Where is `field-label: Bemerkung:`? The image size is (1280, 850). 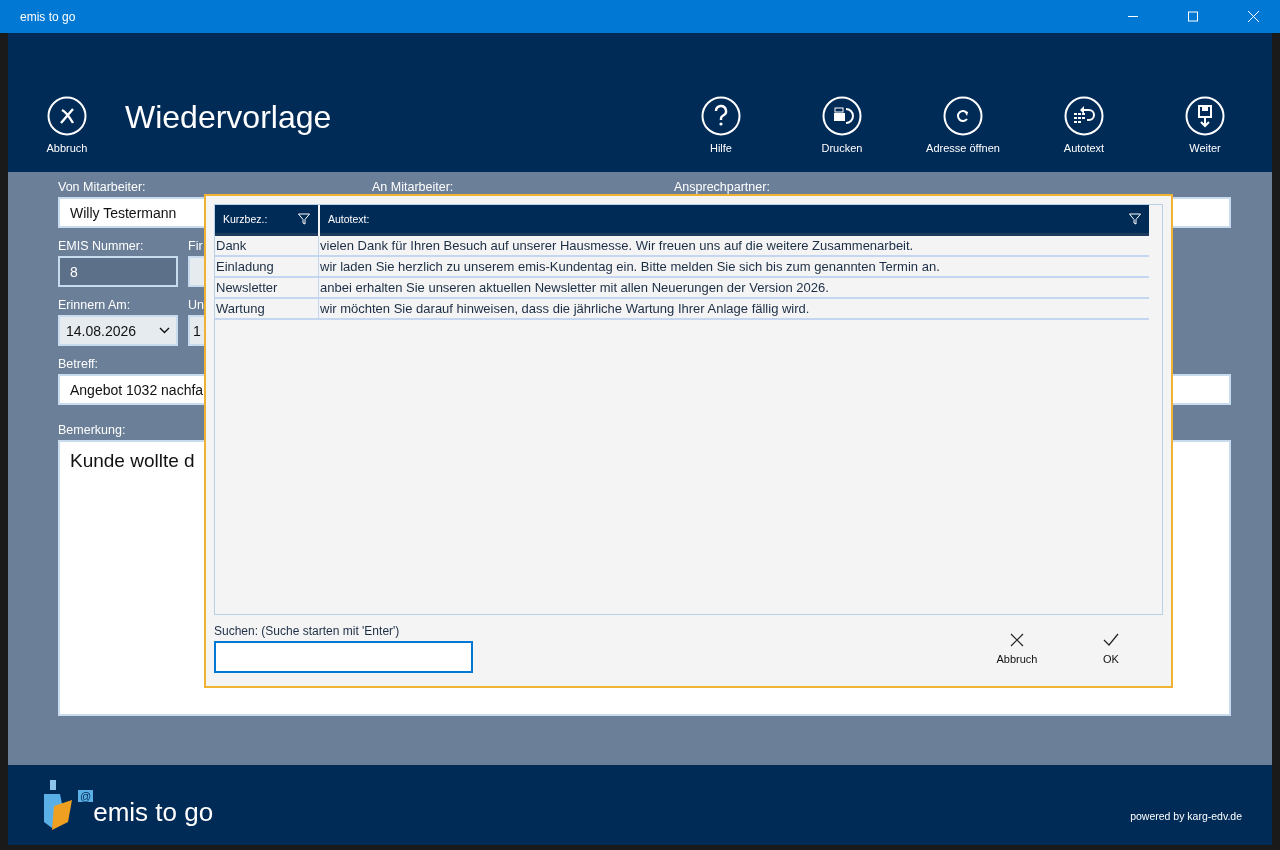
field-label: Bemerkung: is located at coordinates (92, 430).